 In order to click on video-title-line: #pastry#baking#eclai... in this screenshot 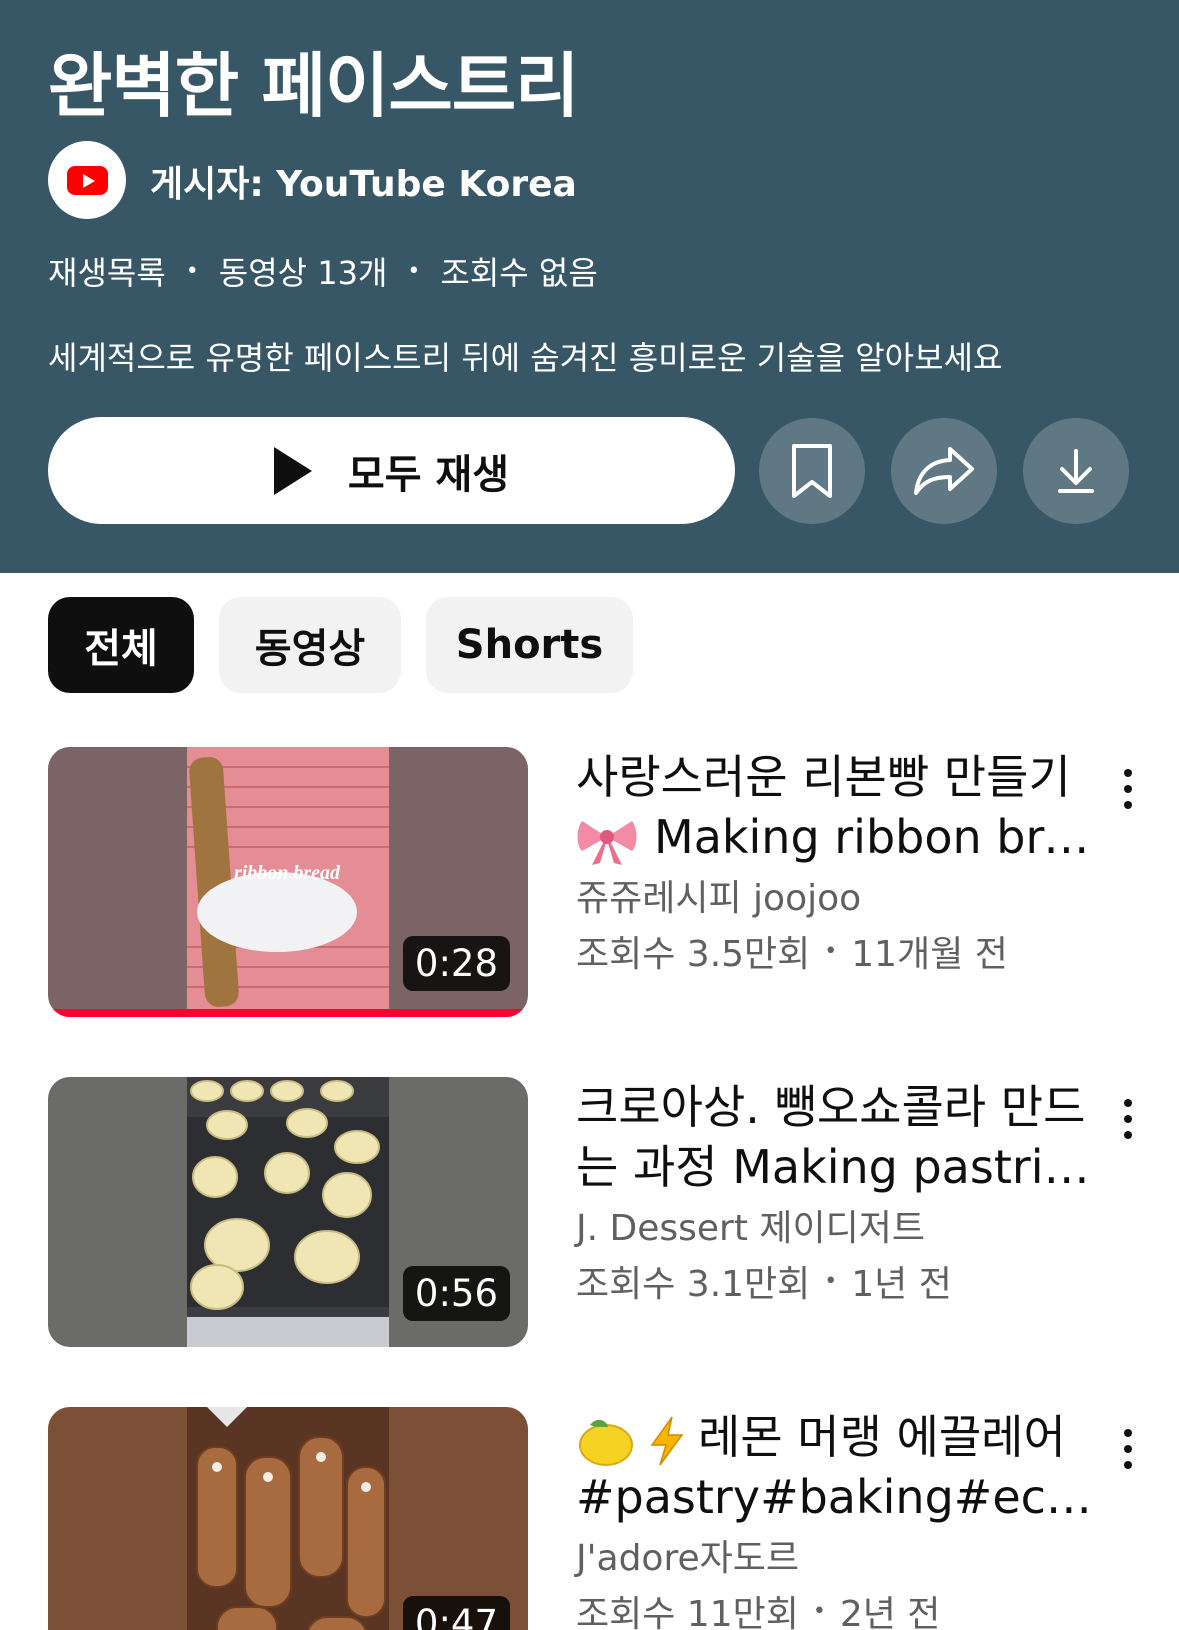, I will do `click(836, 1497)`.